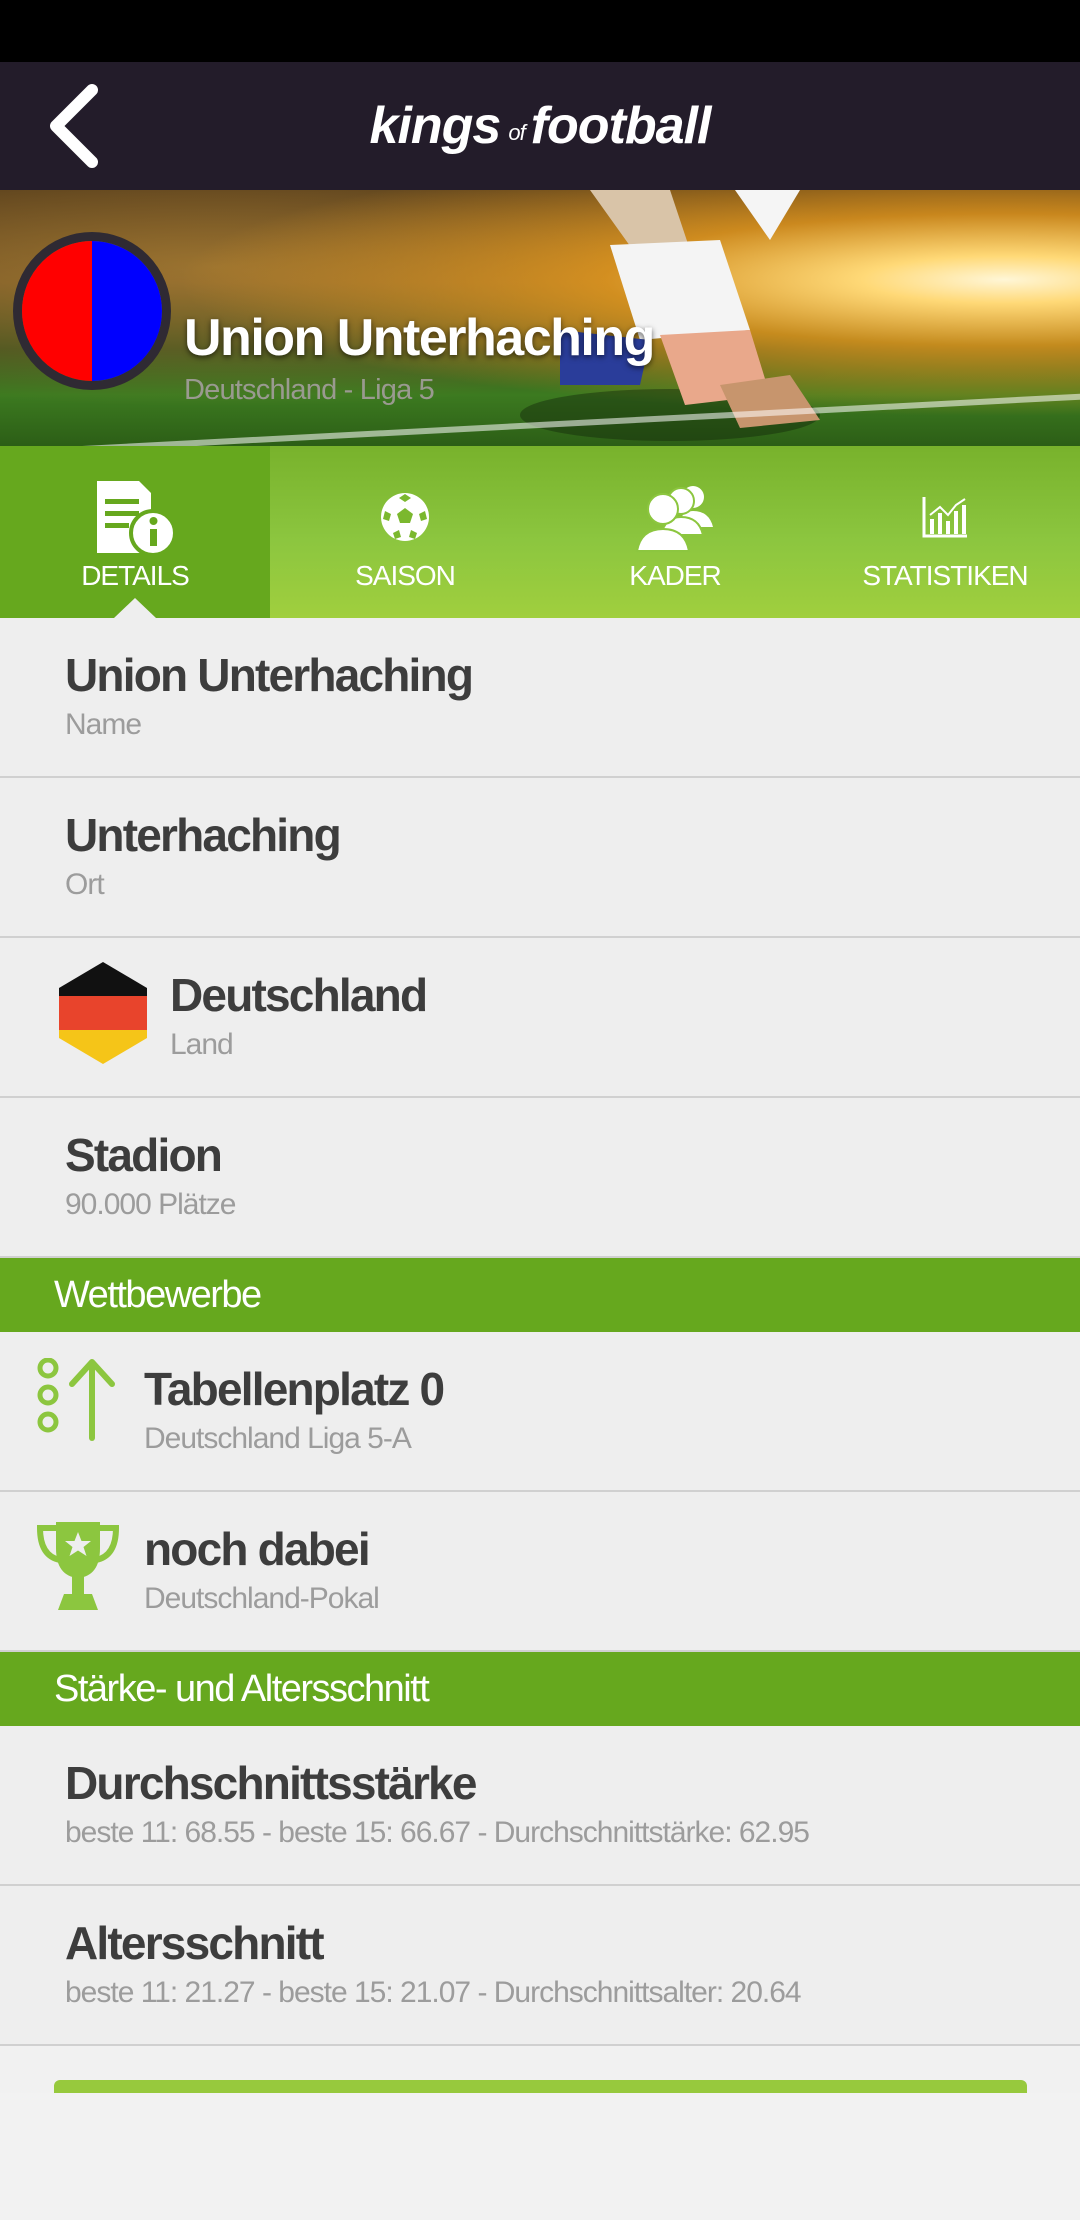 Image resolution: width=1080 pixels, height=2220 pixels. I want to click on detail-land-value: Deutschland, so click(299, 995).